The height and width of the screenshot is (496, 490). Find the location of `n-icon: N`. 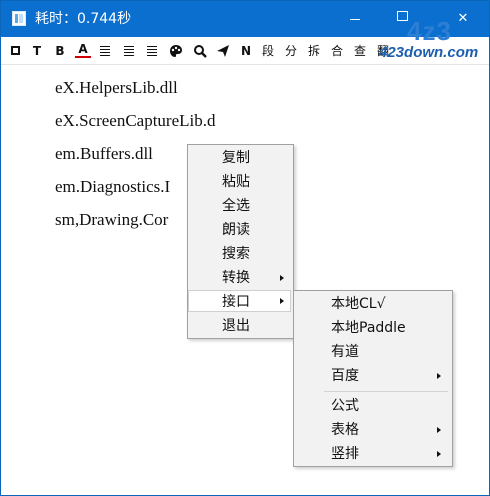

n-icon: N is located at coordinates (246, 51).